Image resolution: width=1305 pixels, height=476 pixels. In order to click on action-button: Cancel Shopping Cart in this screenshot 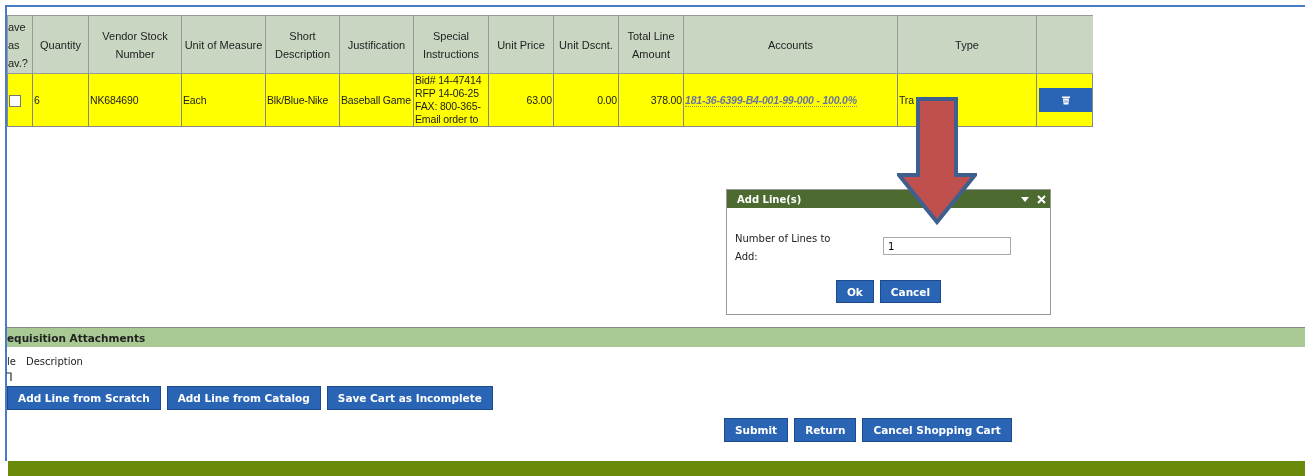, I will do `click(937, 430)`.